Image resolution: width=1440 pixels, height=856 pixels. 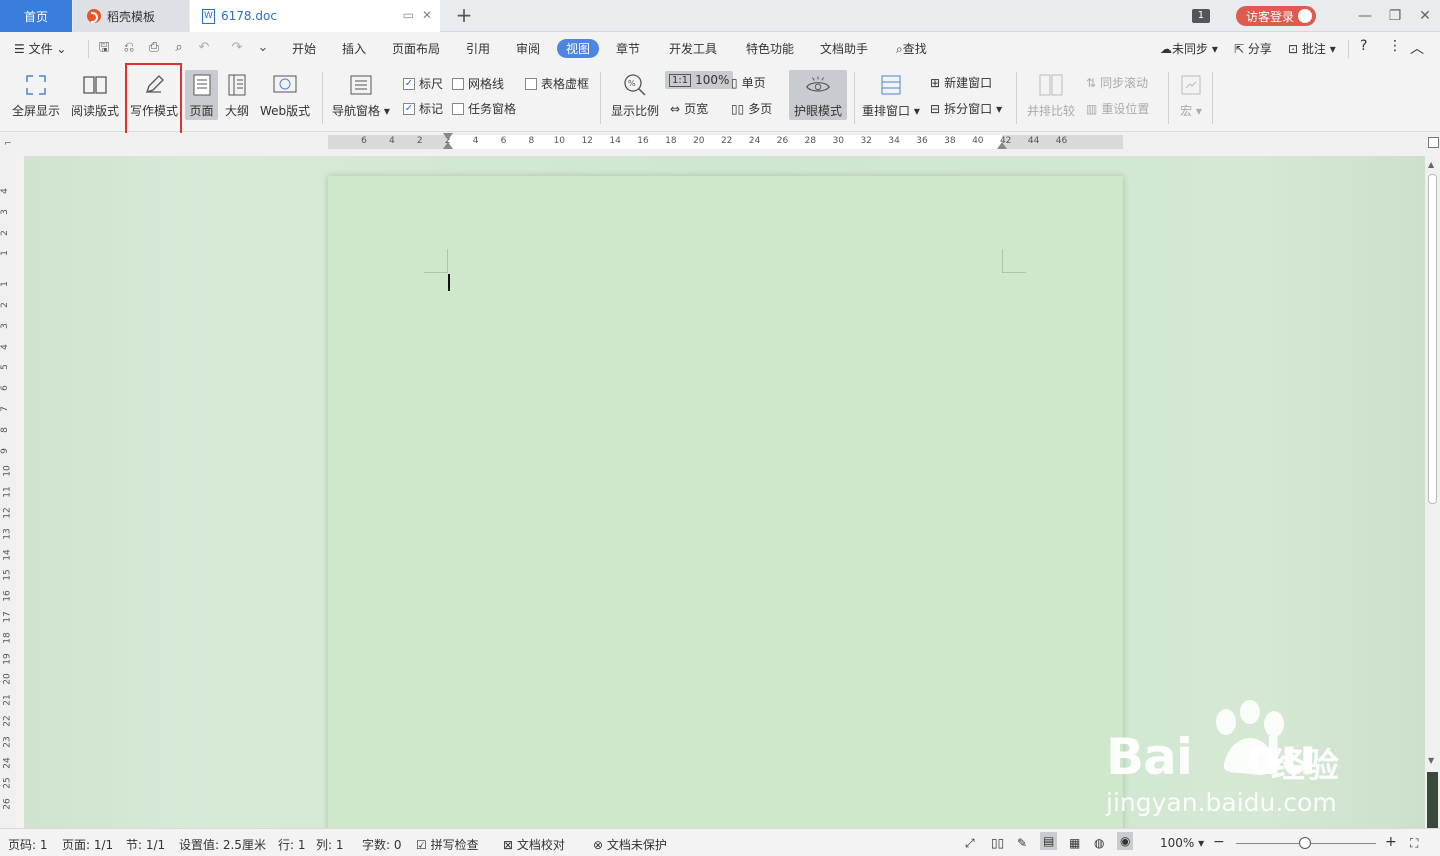 What do you see at coordinates (237, 95) in the screenshot?
I see `outline-view-button: 大纲` at bounding box center [237, 95].